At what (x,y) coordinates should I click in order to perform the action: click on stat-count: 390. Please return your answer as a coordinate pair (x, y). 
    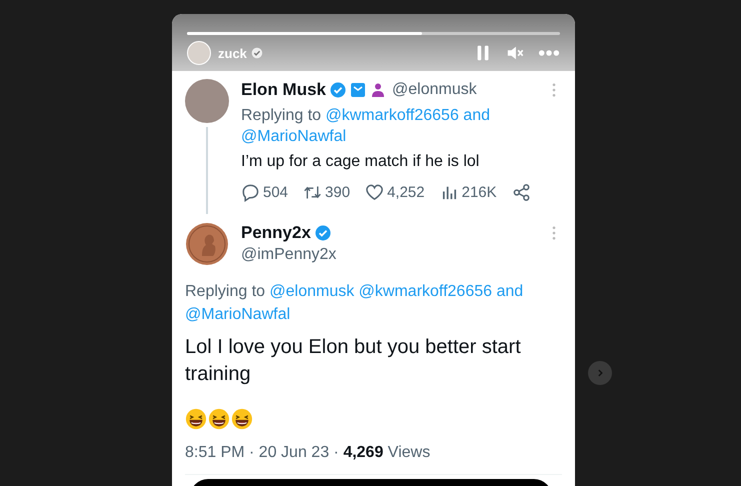
    Looking at the image, I should click on (337, 192).